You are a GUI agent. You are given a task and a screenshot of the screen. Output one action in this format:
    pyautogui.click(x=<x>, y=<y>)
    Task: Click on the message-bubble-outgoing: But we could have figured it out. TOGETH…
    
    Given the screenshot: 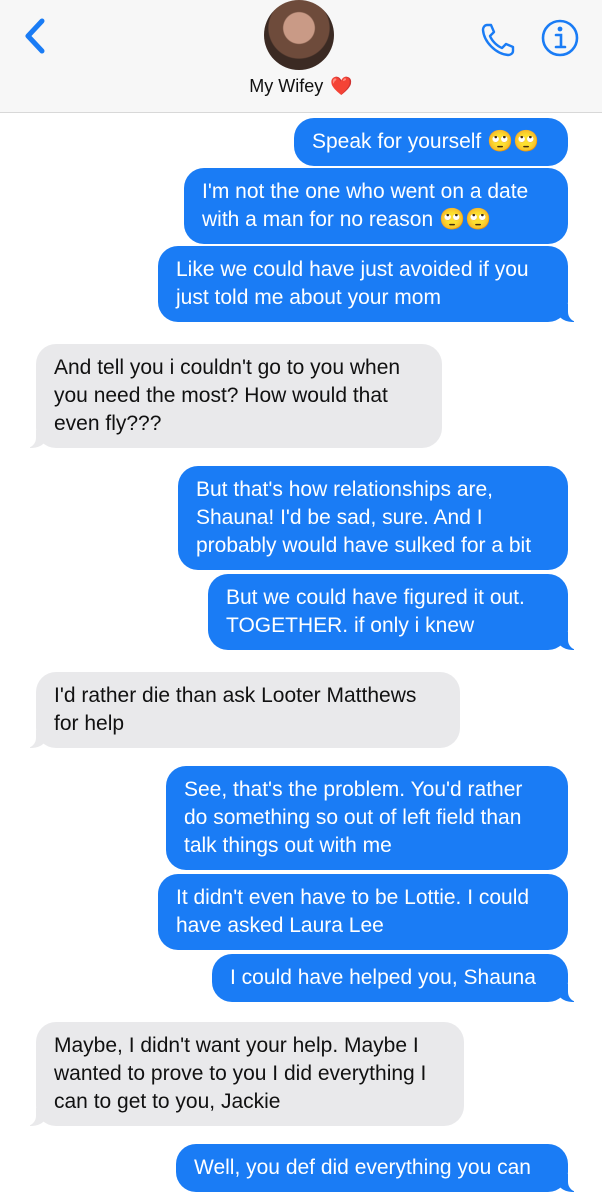 What is the action you would take?
    pyautogui.click(x=395, y=612)
    